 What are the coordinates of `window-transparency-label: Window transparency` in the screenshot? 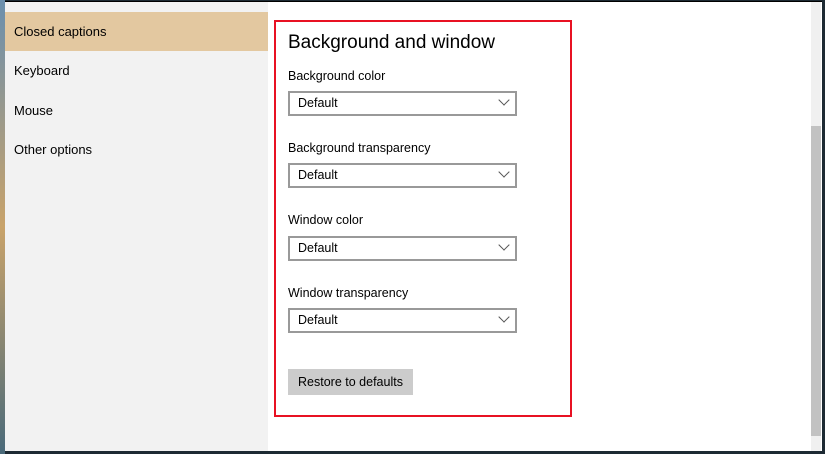 It's located at (348, 293).